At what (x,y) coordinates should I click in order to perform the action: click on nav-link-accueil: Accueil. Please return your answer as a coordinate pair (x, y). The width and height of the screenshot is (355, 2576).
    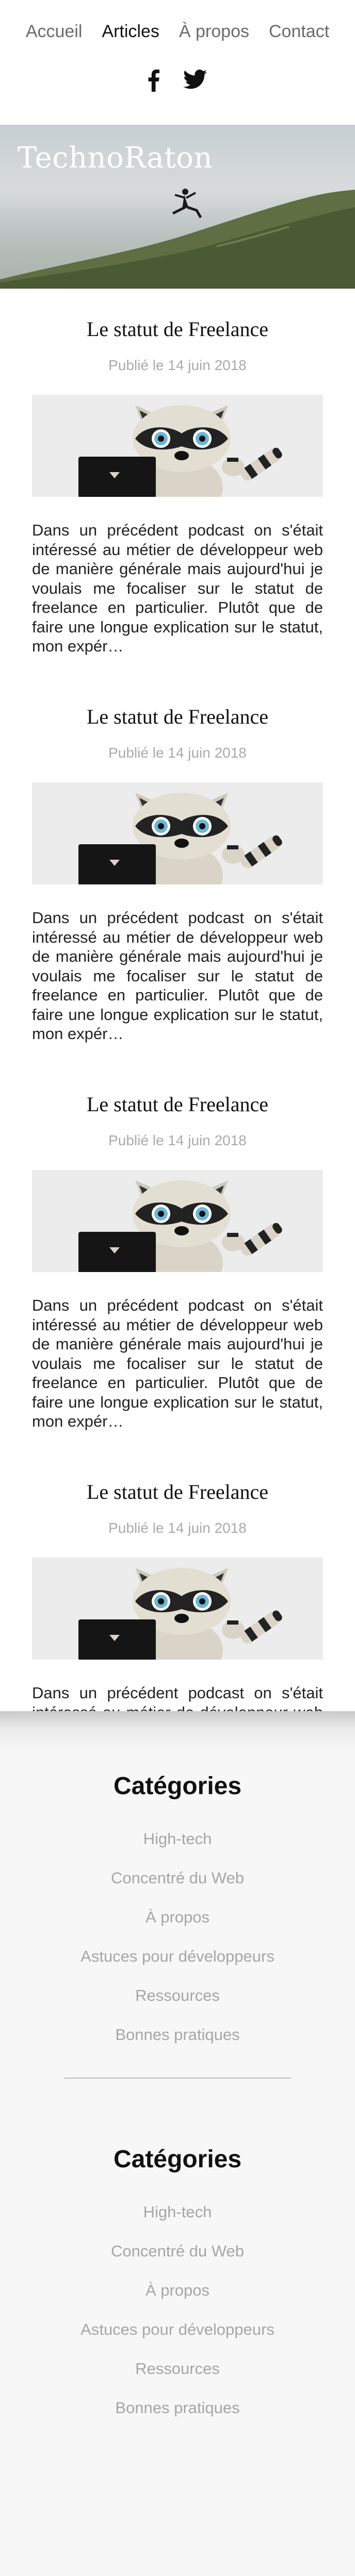
    Looking at the image, I should click on (54, 32).